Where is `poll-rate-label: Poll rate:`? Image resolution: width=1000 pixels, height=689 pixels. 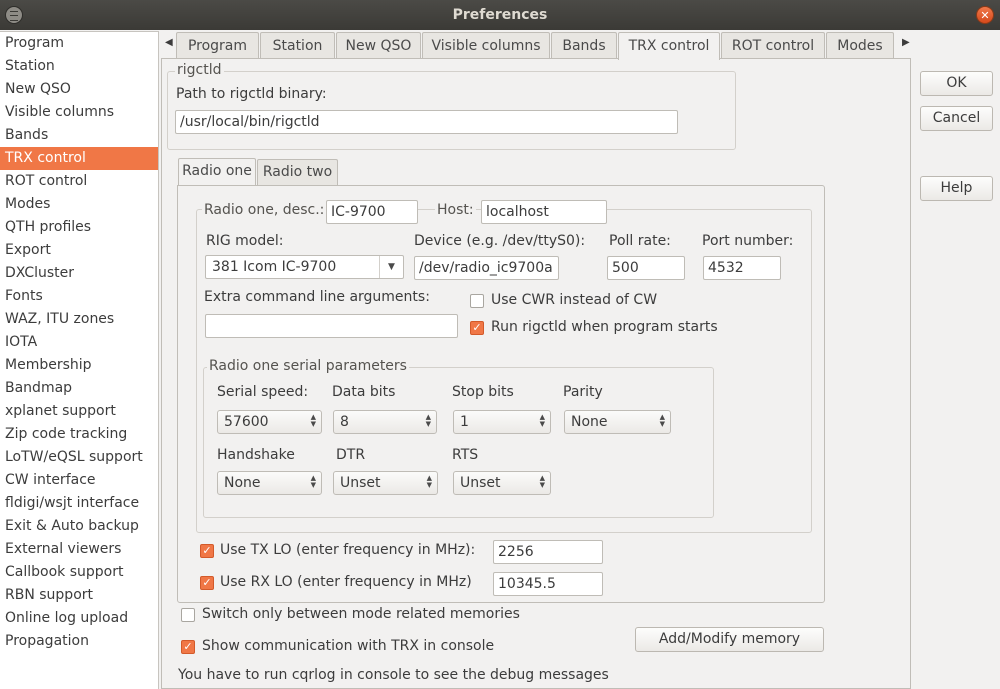 poll-rate-label: Poll rate: is located at coordinates (640, 241).